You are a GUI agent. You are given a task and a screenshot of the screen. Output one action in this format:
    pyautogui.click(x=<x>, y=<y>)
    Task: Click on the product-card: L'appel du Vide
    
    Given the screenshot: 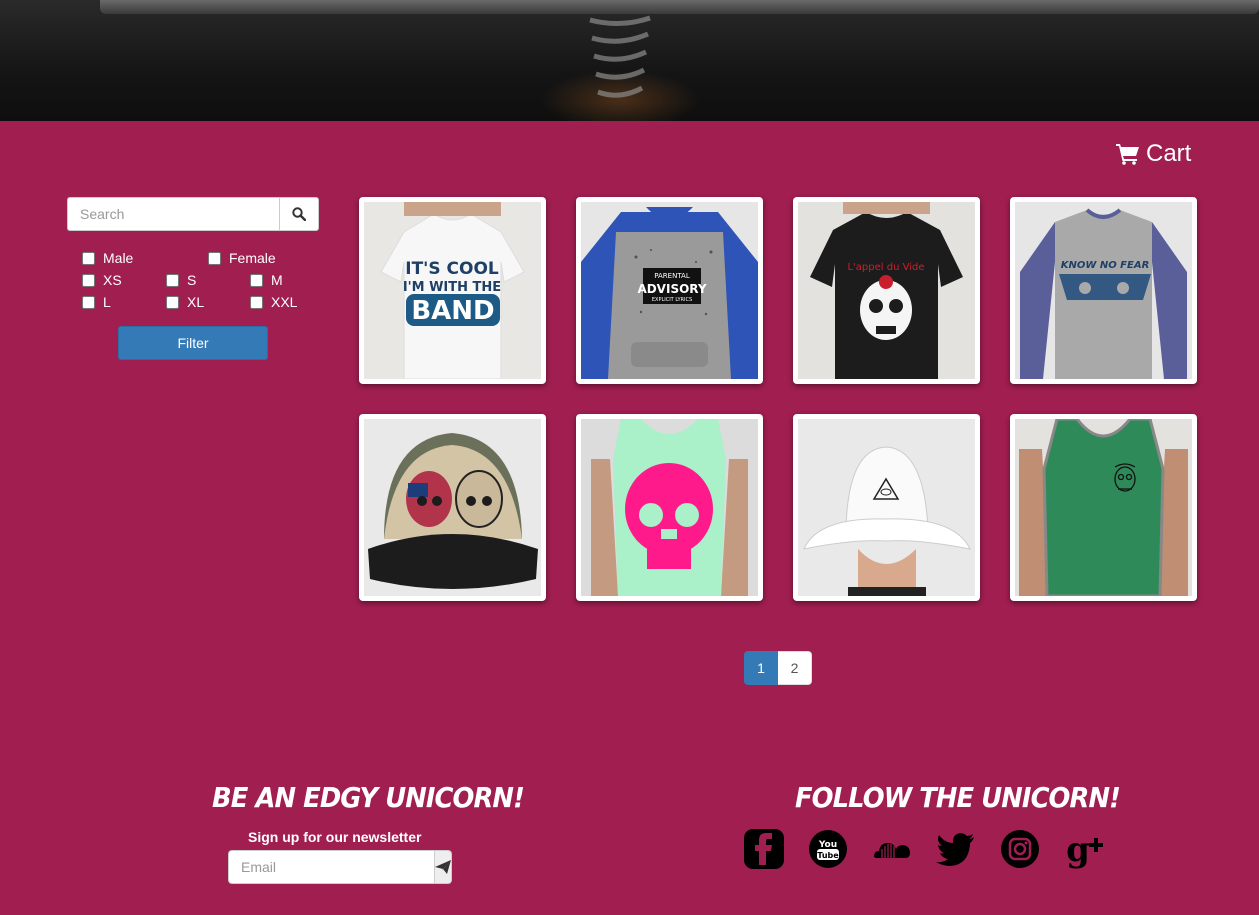 What is the action you would take?
    pyautogui.click(x=886, y=290)
    